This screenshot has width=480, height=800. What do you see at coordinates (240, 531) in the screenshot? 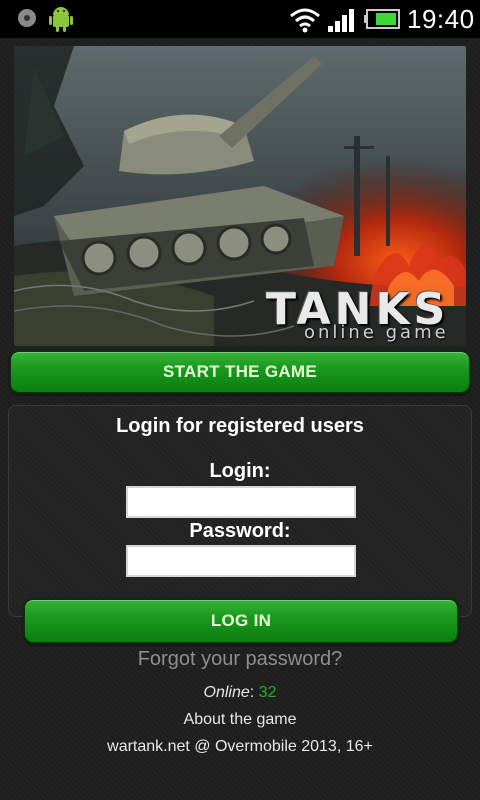
I see `password-label: Password:` at bounding box center [240, 531].